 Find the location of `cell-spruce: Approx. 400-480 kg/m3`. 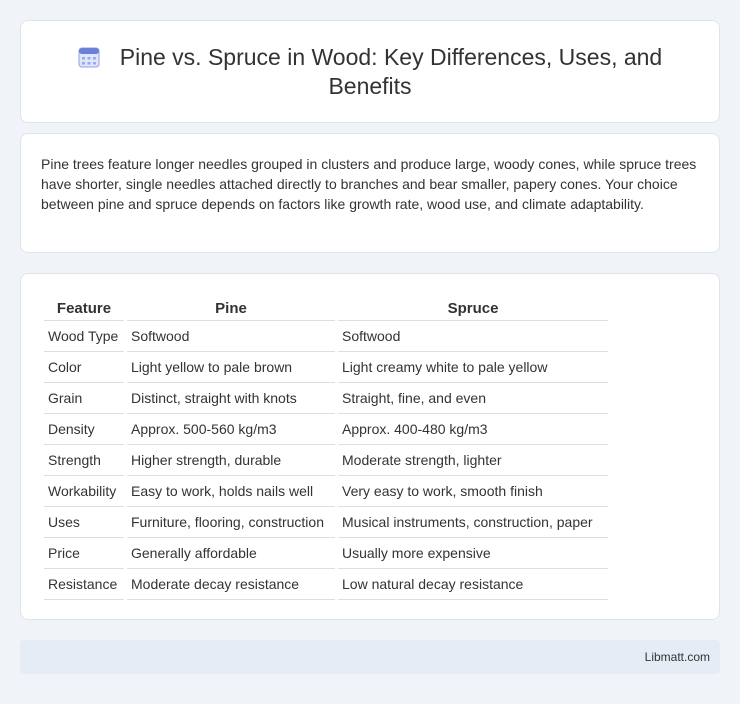

cell-spruce: Approx. 400-480 kg/m3 is located at coordinates (473, 429).